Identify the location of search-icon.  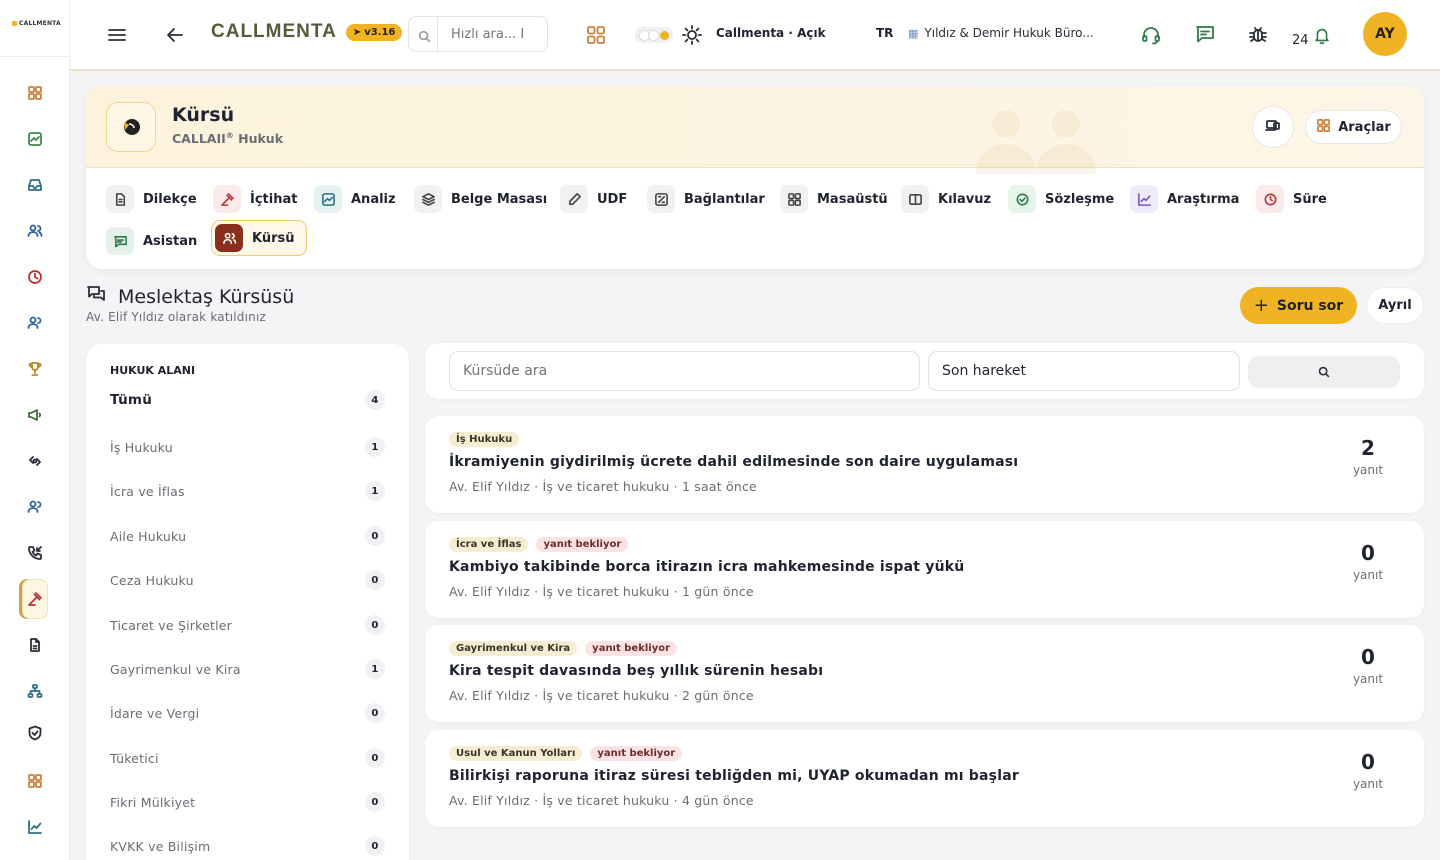
(1324, 372).